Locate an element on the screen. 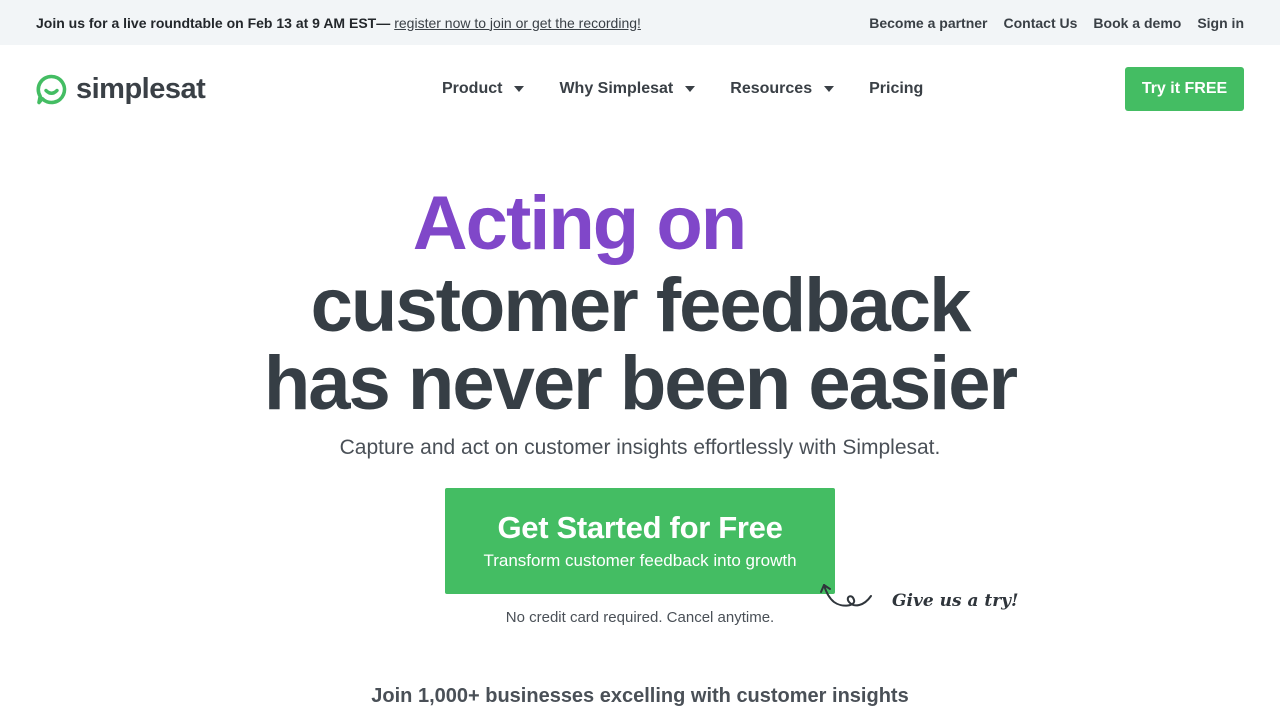  logo-wordmark: simplesat is located at coordinates (141, 88).